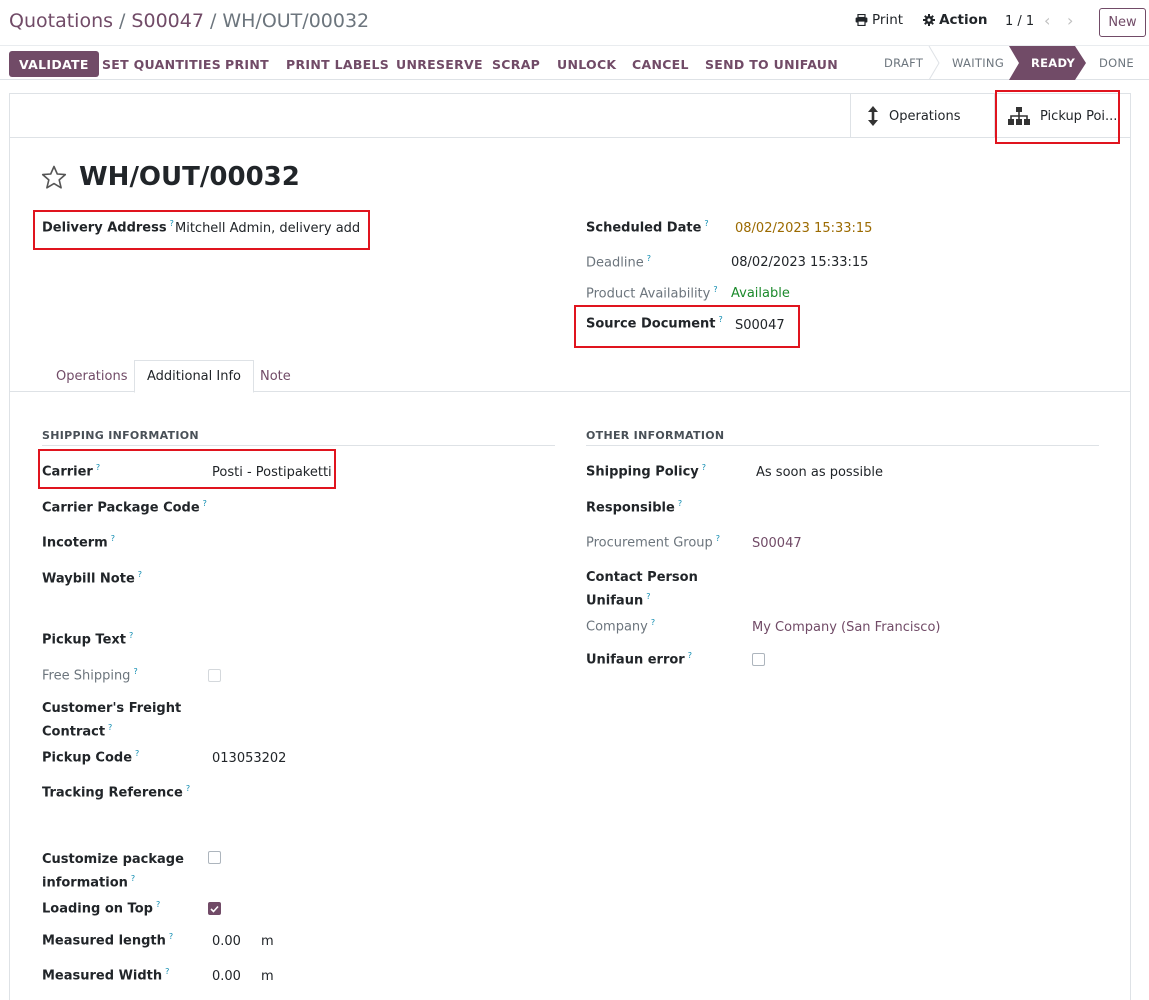 This screenshot has height=1000, width=1149. I want to click on free-shipping-label-text: Free Shipping, so click(86, 676).